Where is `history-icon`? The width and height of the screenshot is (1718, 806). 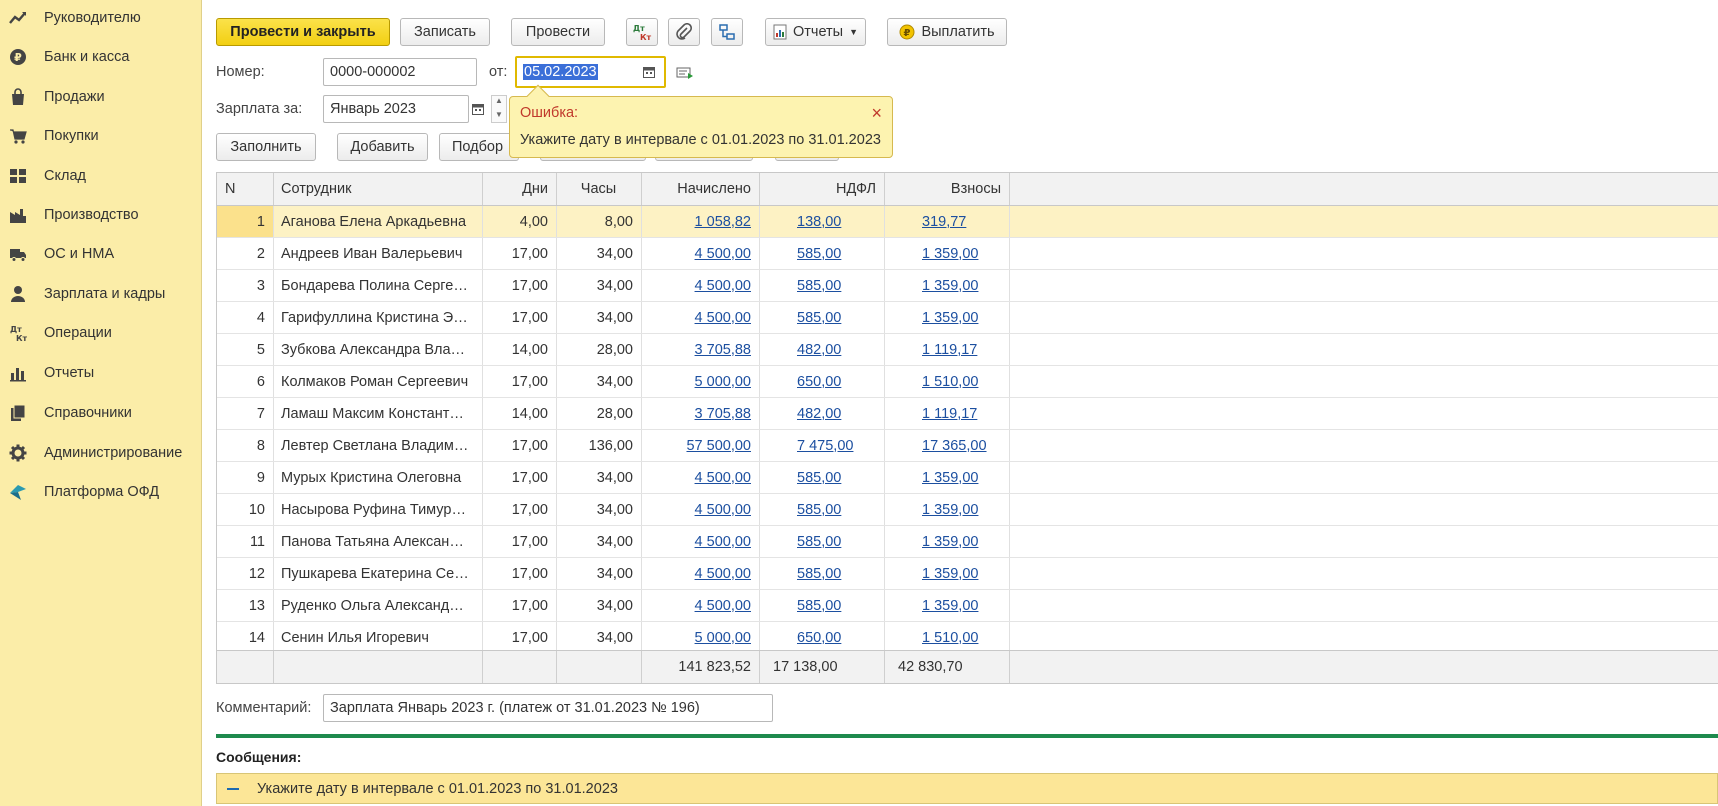 history-icon is located at coordinates (685, 73).